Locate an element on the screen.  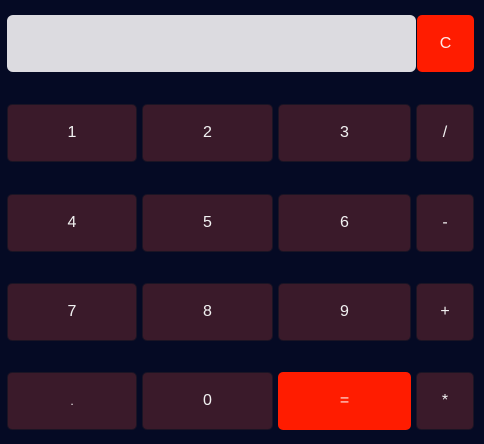
subtract-button: - is located at coordinates (445, 223).